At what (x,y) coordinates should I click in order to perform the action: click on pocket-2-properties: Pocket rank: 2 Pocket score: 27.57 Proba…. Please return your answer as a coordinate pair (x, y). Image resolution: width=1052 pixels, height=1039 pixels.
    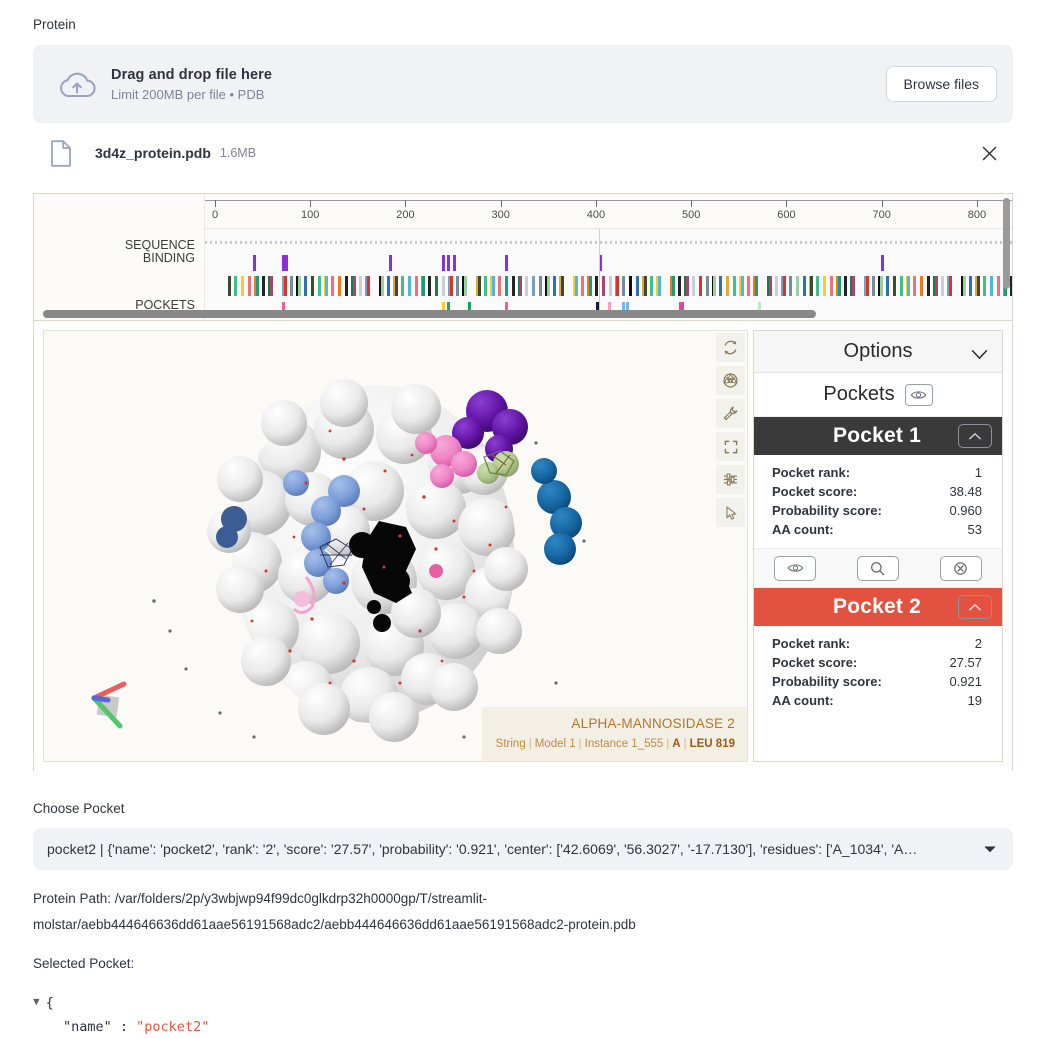
    Looking at the image, I should click on (878, 672).